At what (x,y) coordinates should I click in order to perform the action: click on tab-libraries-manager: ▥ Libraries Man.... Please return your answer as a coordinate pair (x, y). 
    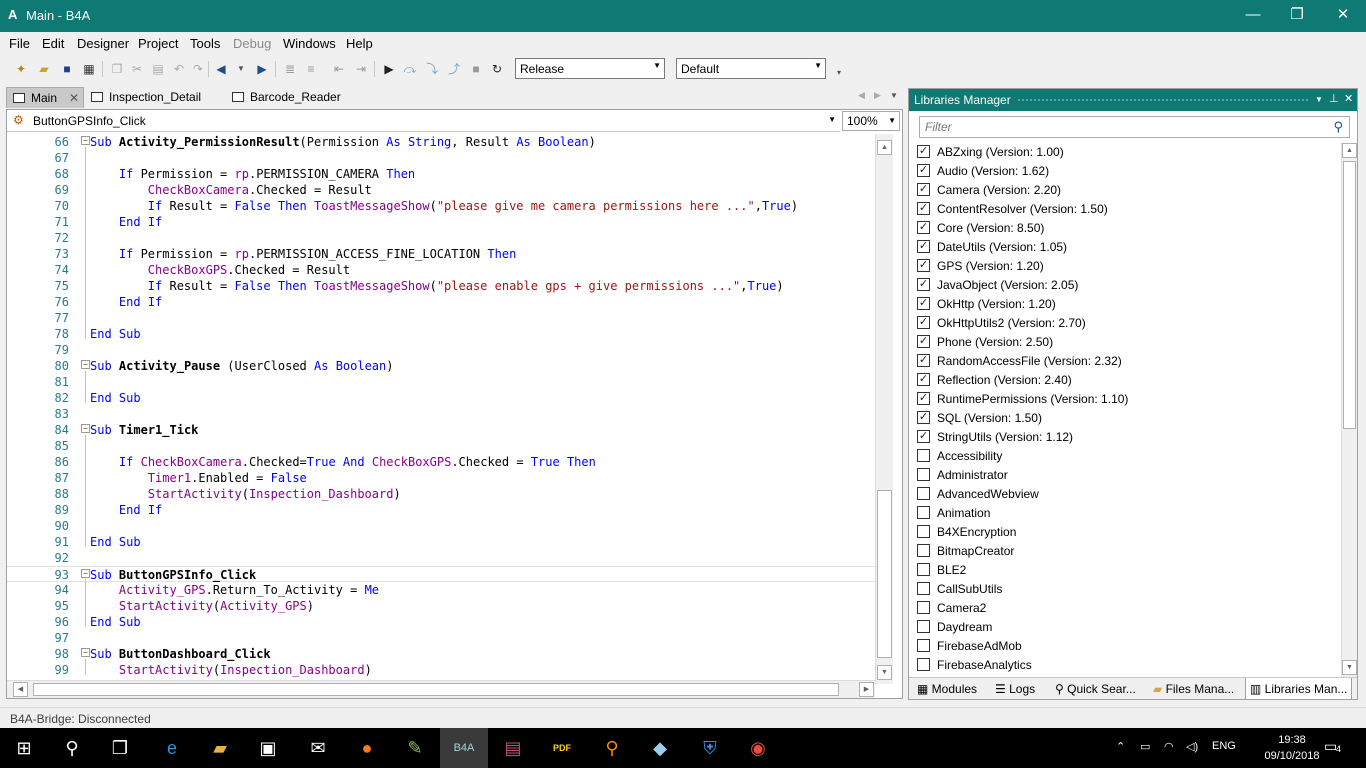
    Looking at the image, I should click on (1299, 689).